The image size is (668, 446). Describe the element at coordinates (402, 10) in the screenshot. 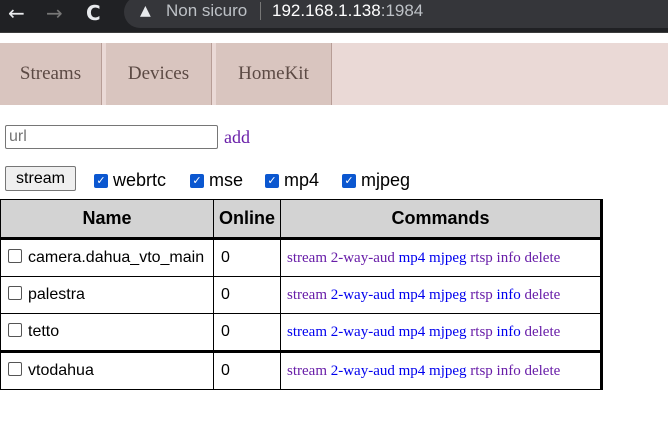

I see `url-port: :1984` at that location.